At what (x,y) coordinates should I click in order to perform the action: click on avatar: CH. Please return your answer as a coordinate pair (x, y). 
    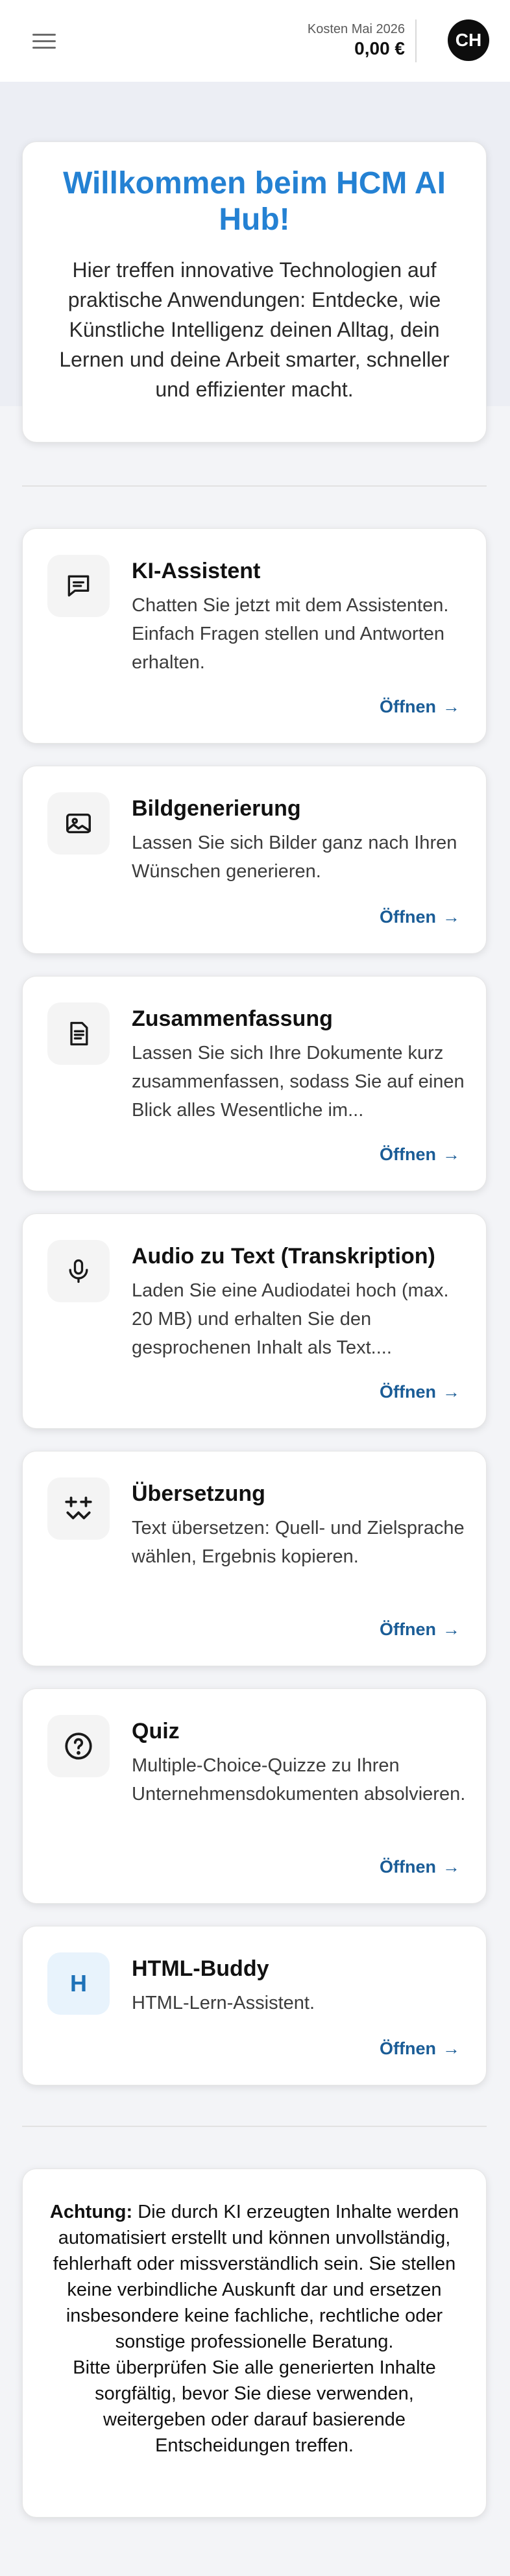
    Looking at the image, I should click on (468, 40).